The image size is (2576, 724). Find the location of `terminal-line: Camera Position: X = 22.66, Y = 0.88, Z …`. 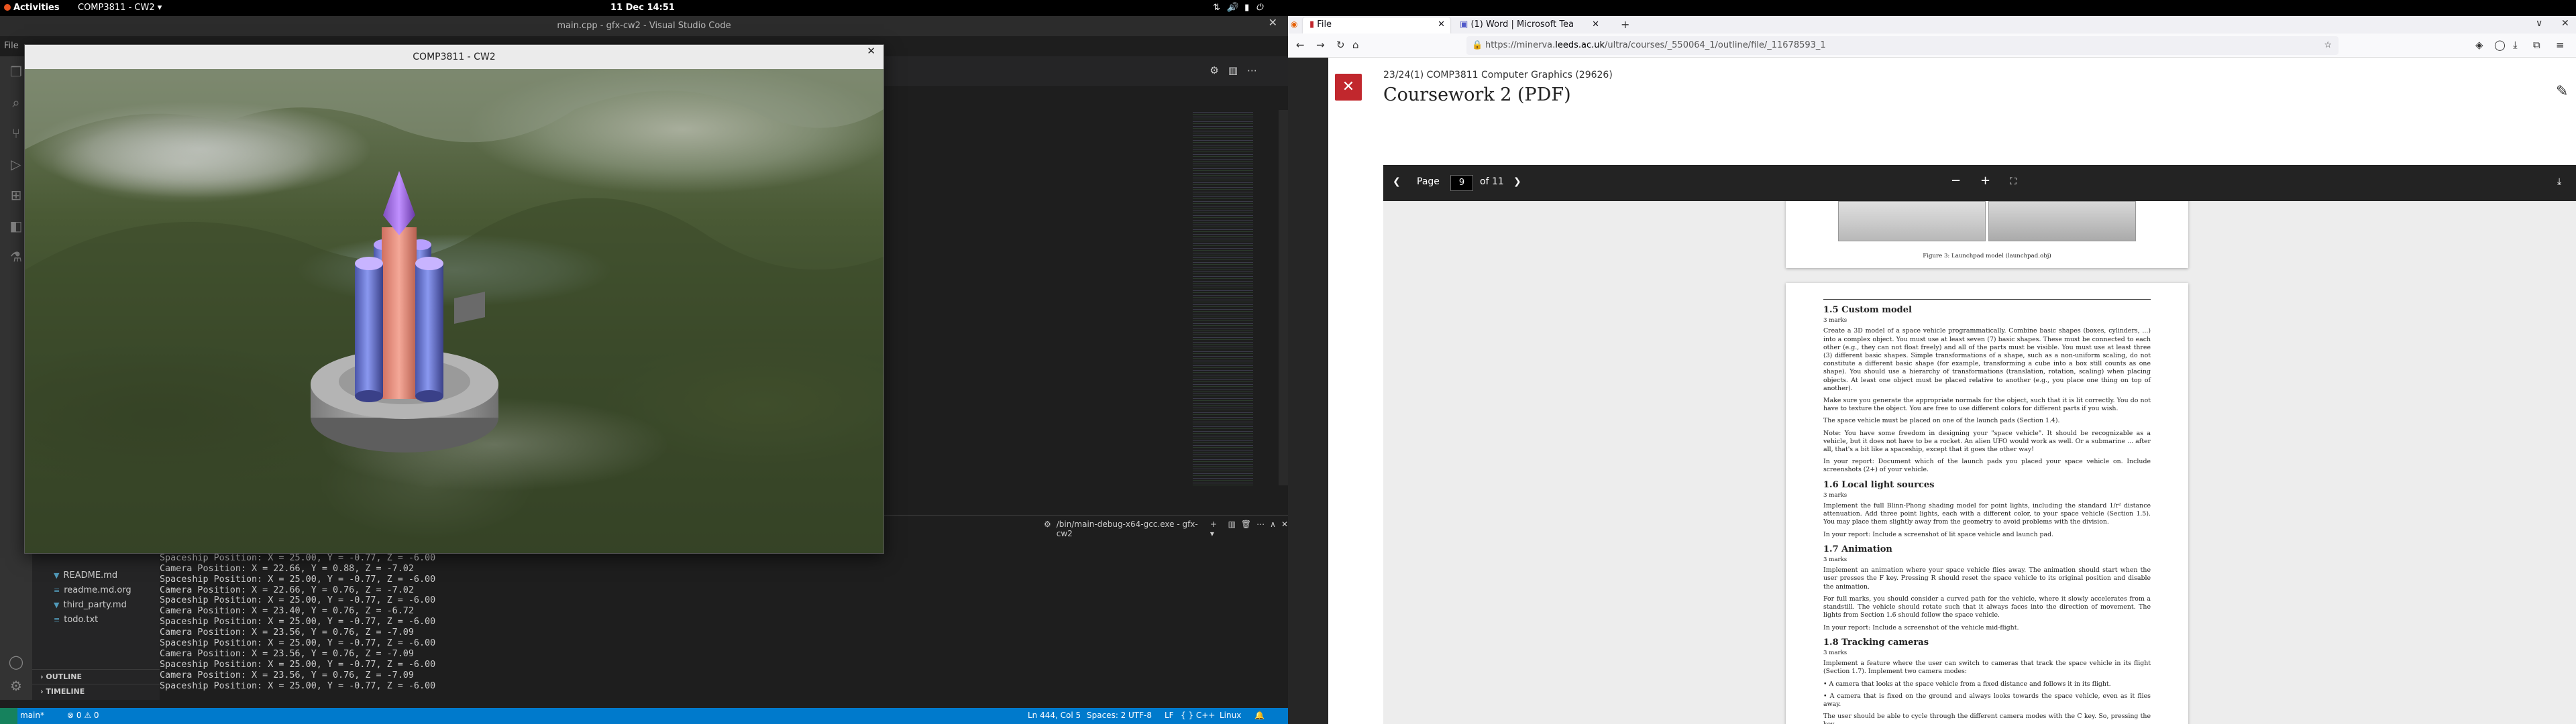

terminal-line: Camera Position: X = 22.66, Y = 0.88, Z … is located at coordinates (287, 568).